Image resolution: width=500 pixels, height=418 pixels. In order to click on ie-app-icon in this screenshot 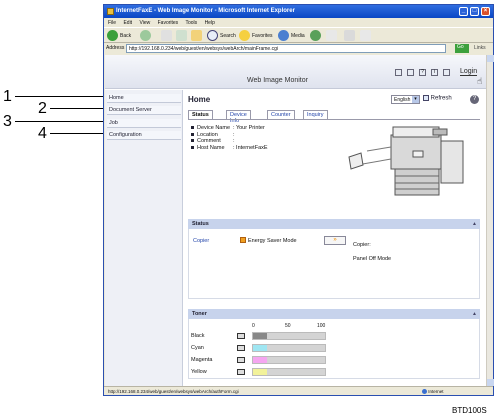, I will do `click(110, 11)`.